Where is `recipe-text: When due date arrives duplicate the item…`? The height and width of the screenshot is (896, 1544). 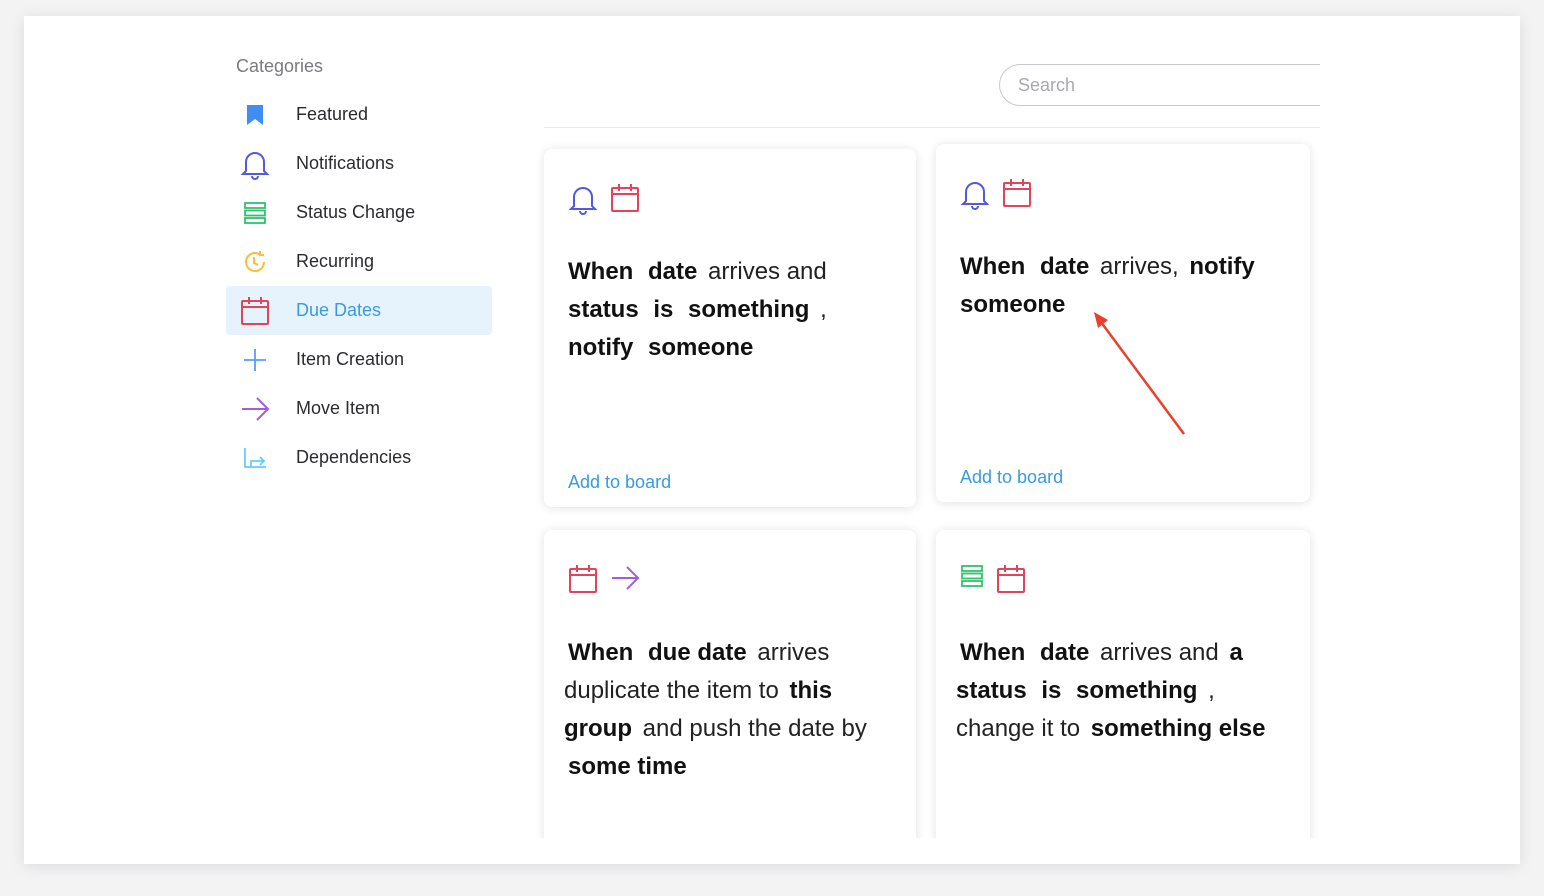
recipe-text: When due date arrives duplicate the item… is located at coordinates (731, 710).